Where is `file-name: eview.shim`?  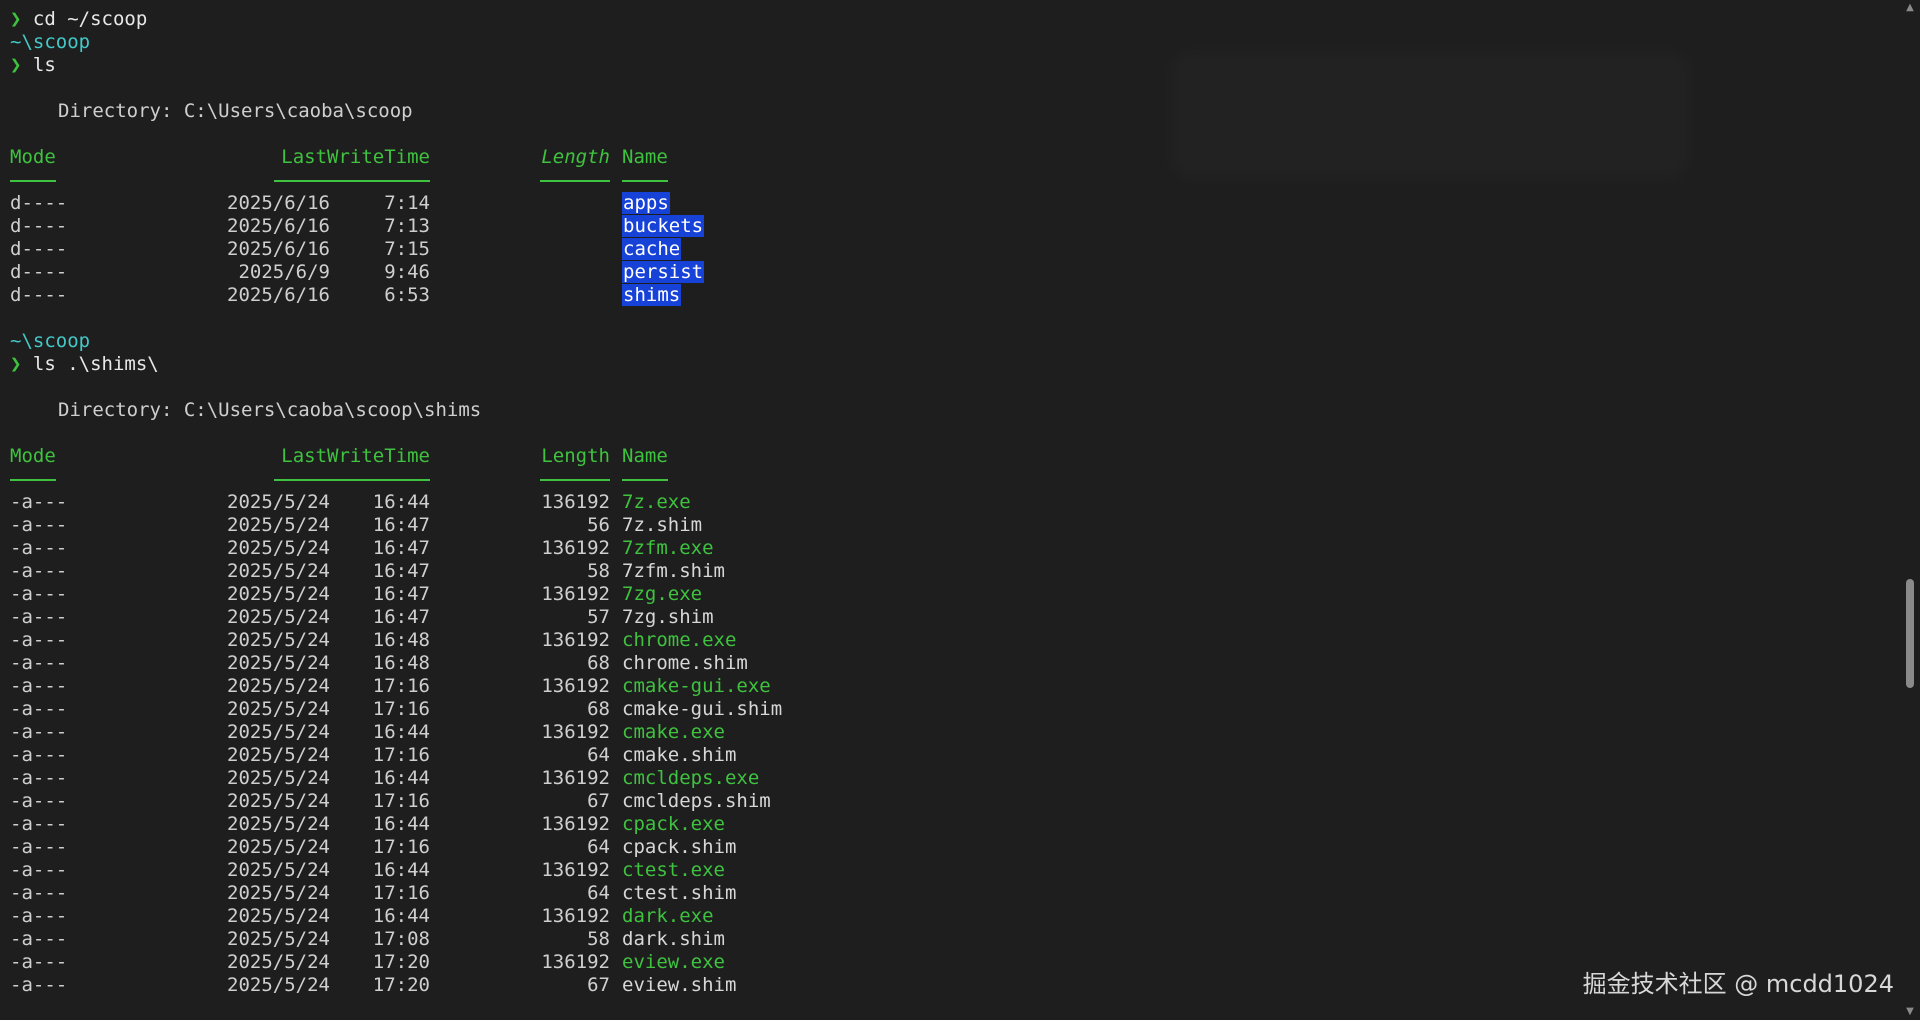 file-name: eview.shim is located at coordinates (679, 985).